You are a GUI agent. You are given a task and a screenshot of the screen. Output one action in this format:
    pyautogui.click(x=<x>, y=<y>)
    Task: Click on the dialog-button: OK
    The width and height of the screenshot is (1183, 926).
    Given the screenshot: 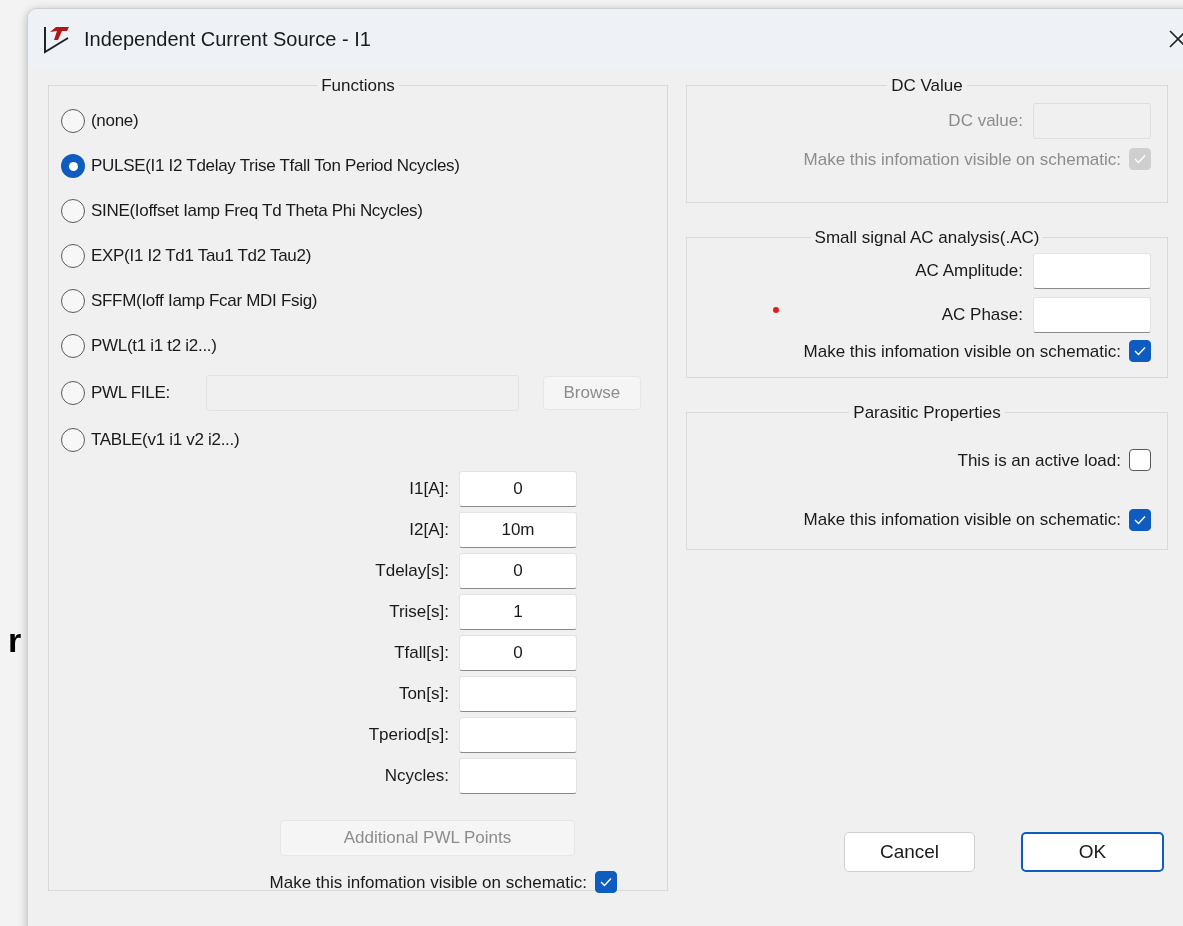 What is the action you would take?
    pyautogui.click(x=1092, y=852)
    